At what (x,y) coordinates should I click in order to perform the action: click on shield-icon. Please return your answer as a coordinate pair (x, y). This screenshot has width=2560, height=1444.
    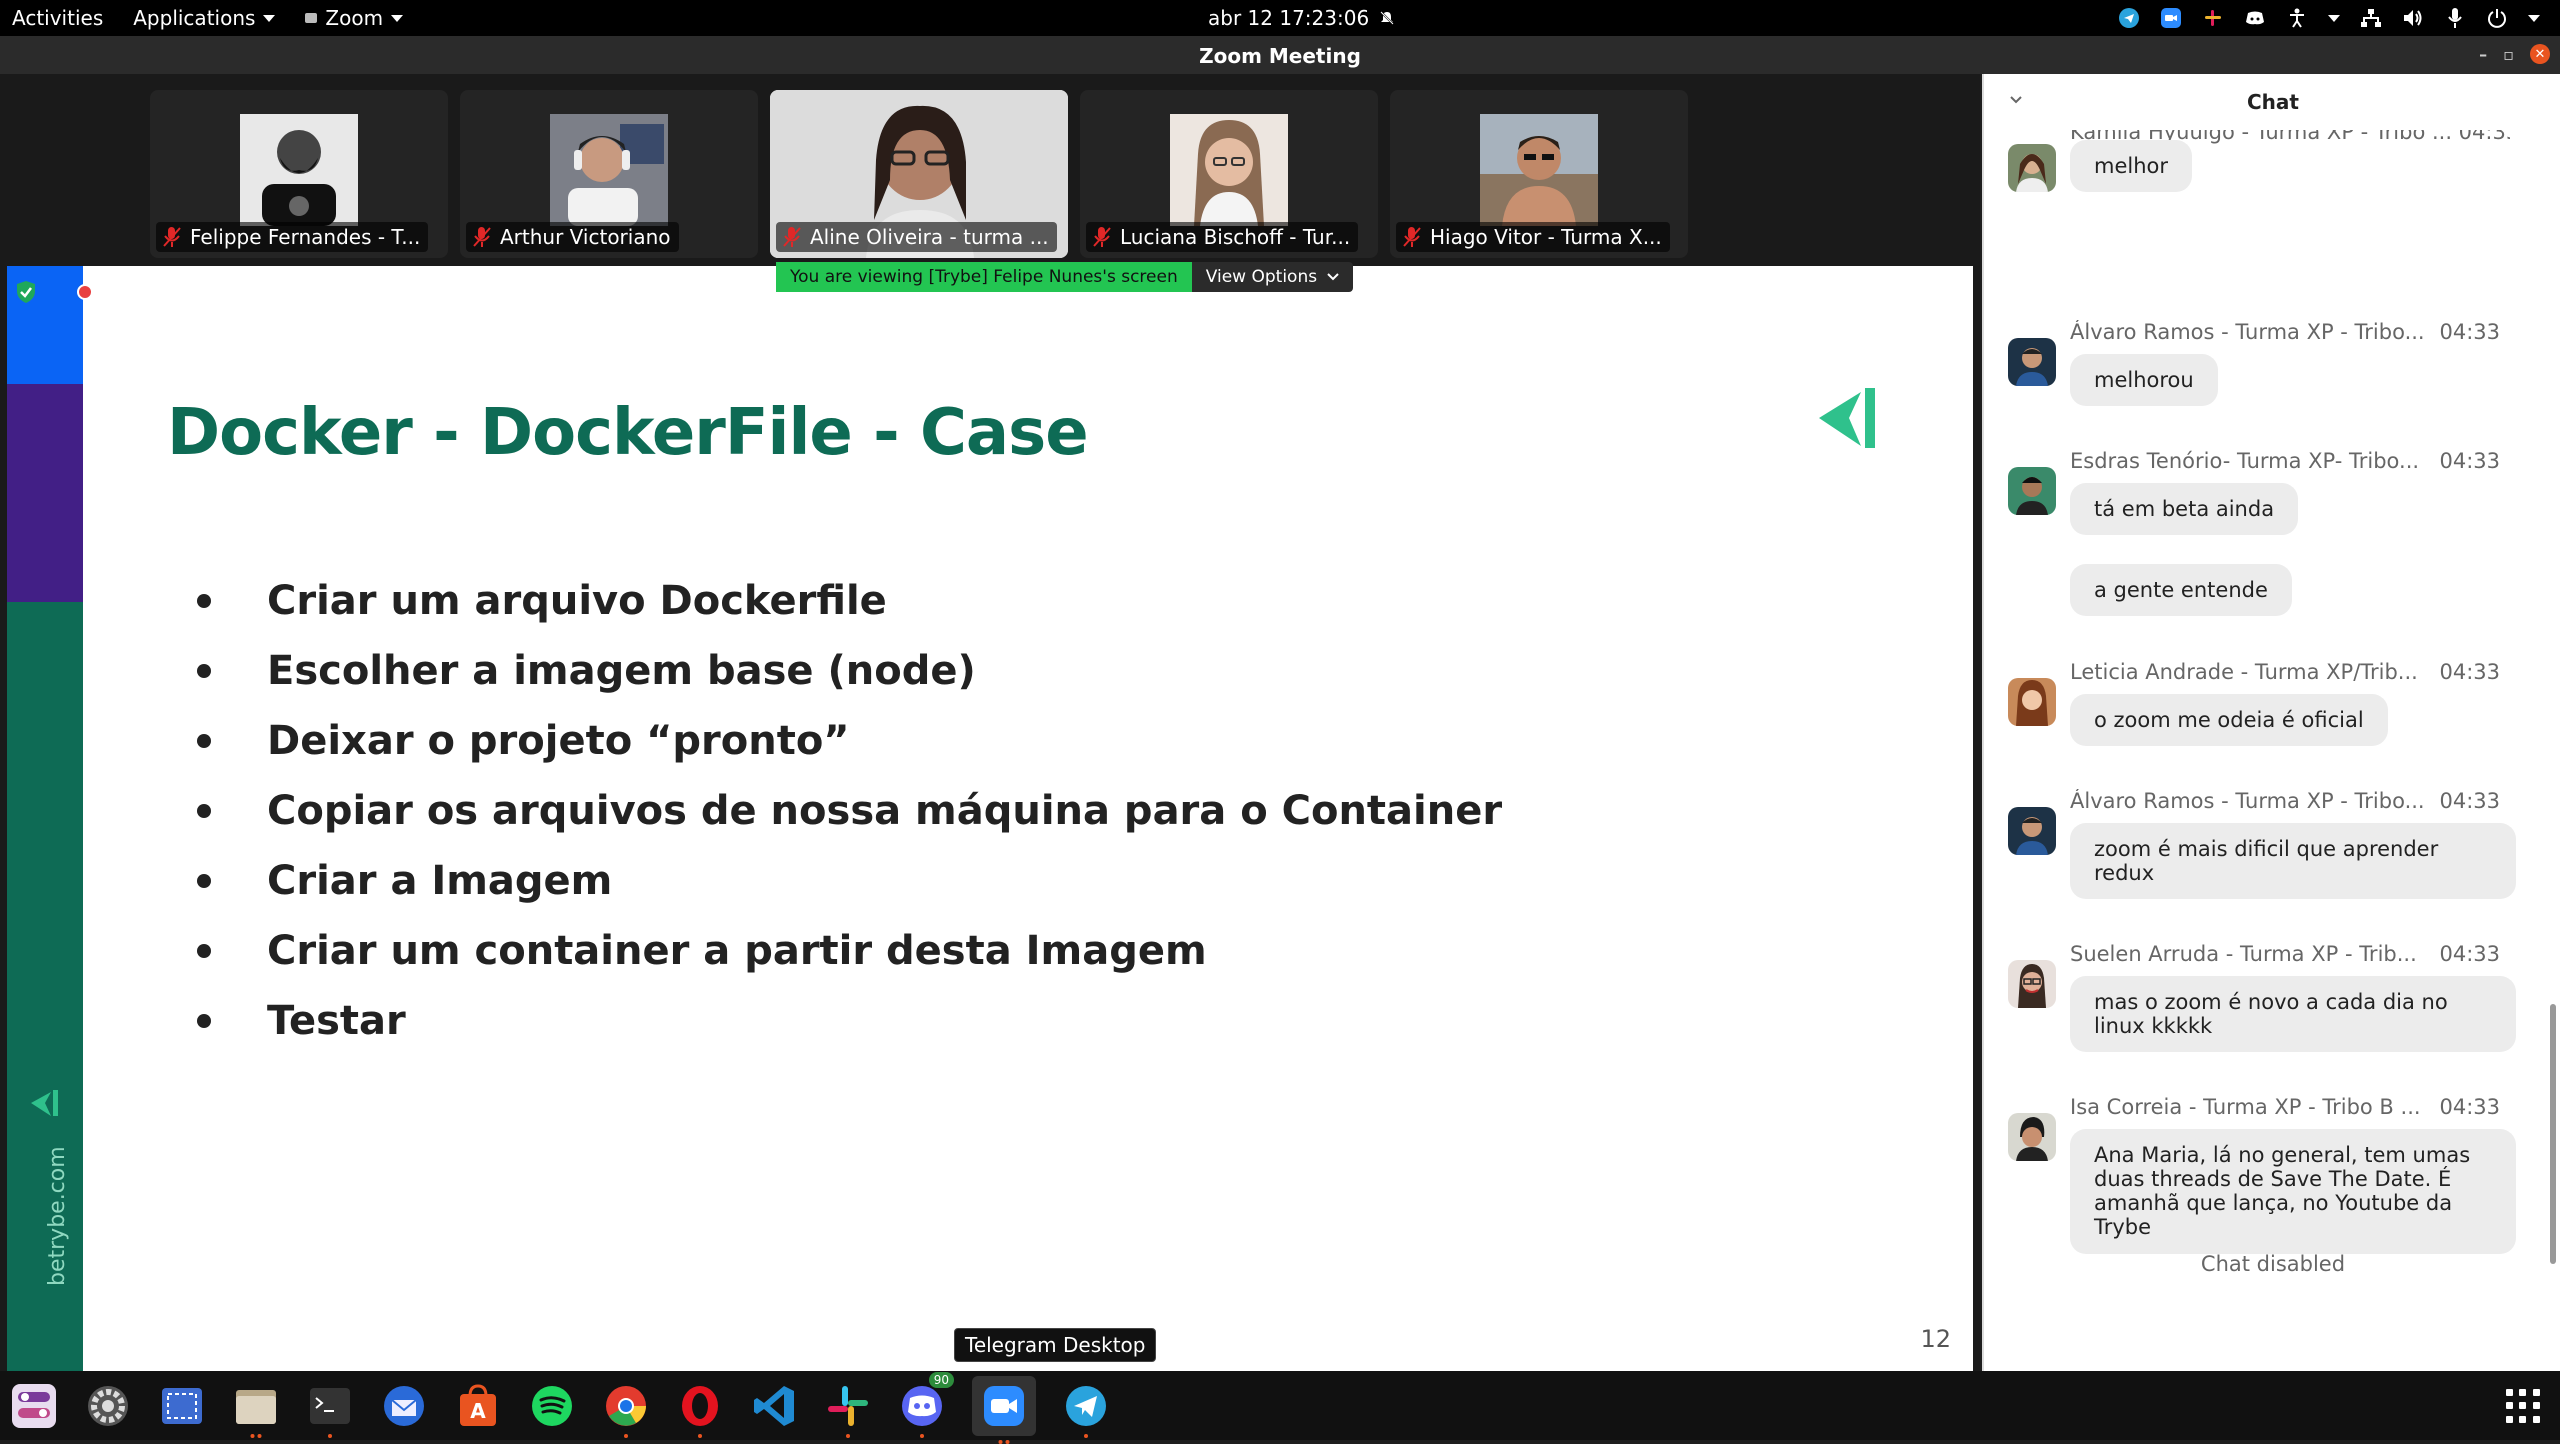
    Looking at the image, I should click on (26, 292).